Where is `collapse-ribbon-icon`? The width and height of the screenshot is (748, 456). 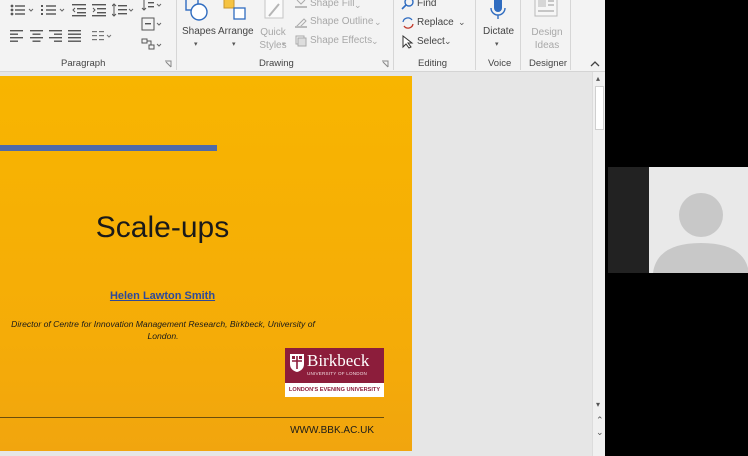 collapse-ribbon-icon is located at coordinates (595, 64).